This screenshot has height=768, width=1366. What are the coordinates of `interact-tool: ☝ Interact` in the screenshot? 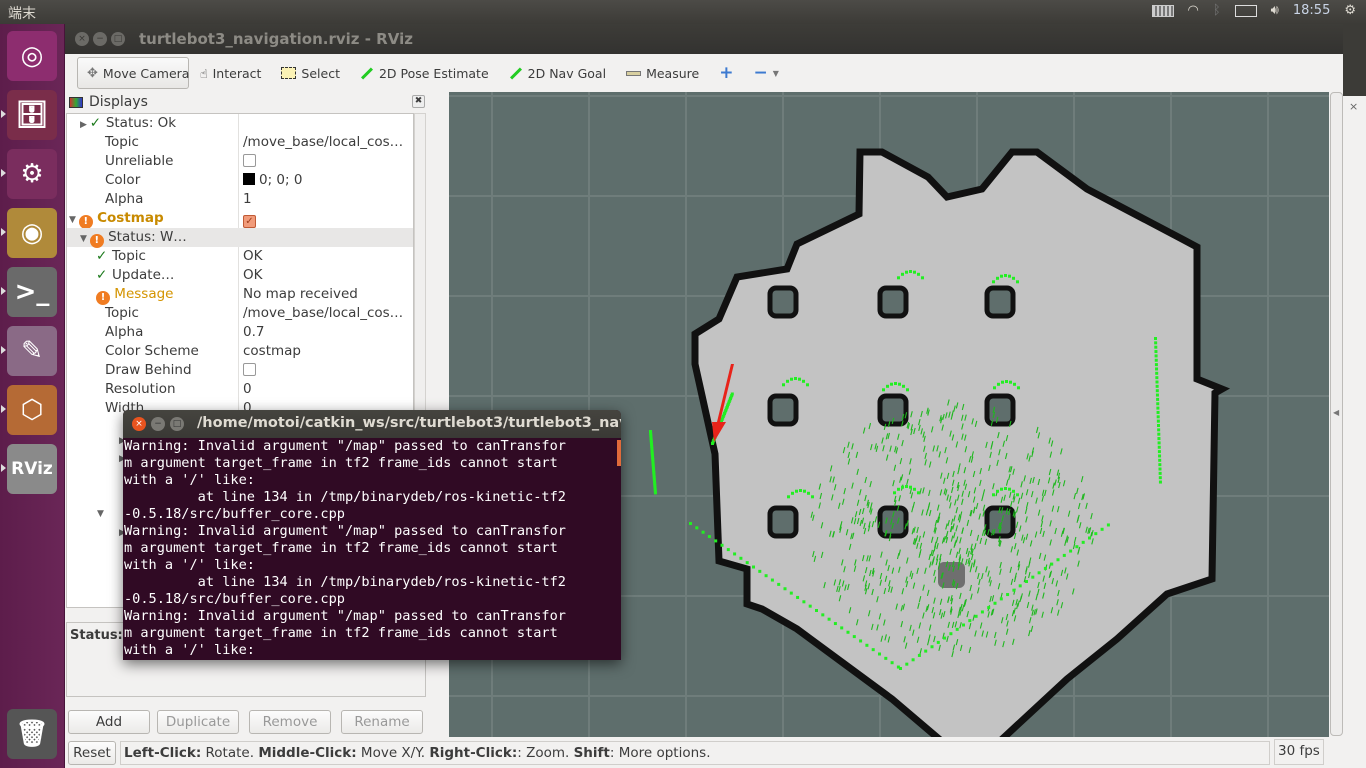 It's located at (230, 73).